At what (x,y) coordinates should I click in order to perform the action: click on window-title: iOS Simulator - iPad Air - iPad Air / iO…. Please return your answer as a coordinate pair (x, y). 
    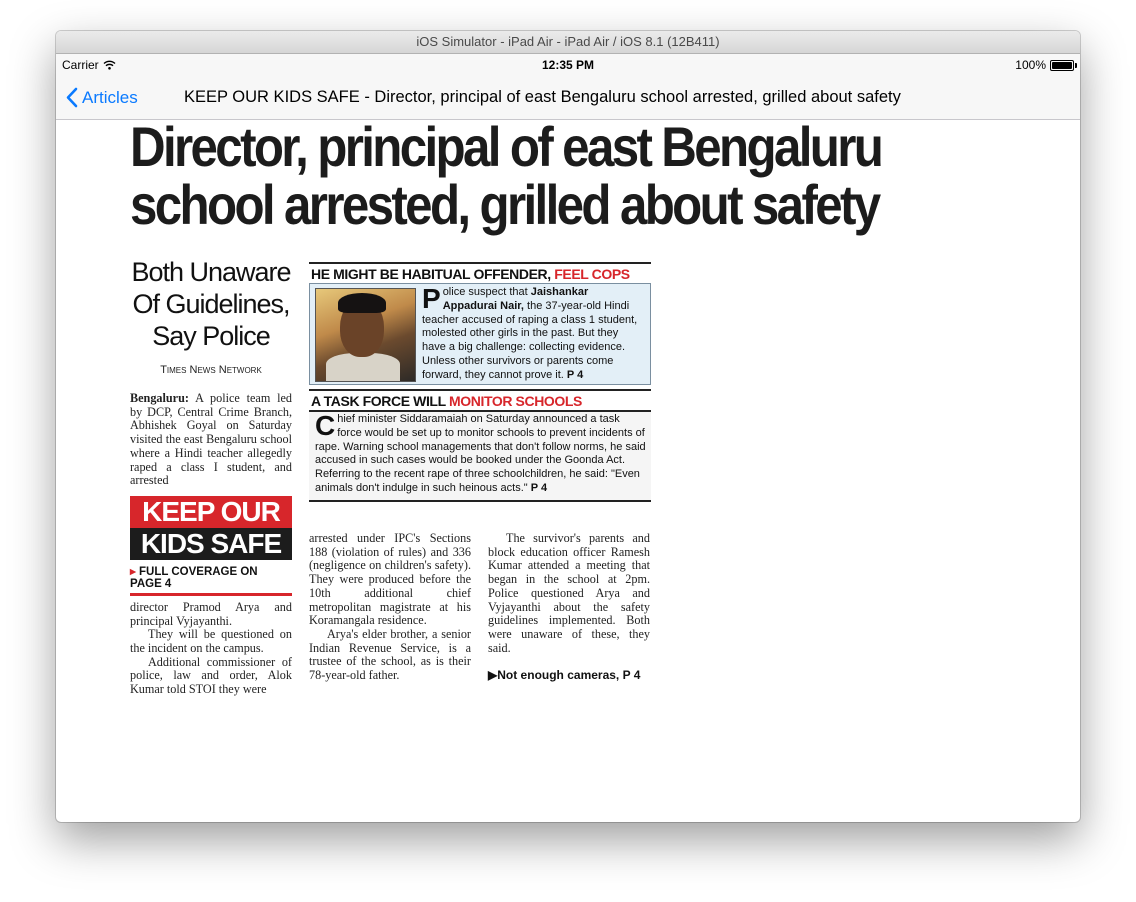
    Looking at the image, I should click on (568, 41).